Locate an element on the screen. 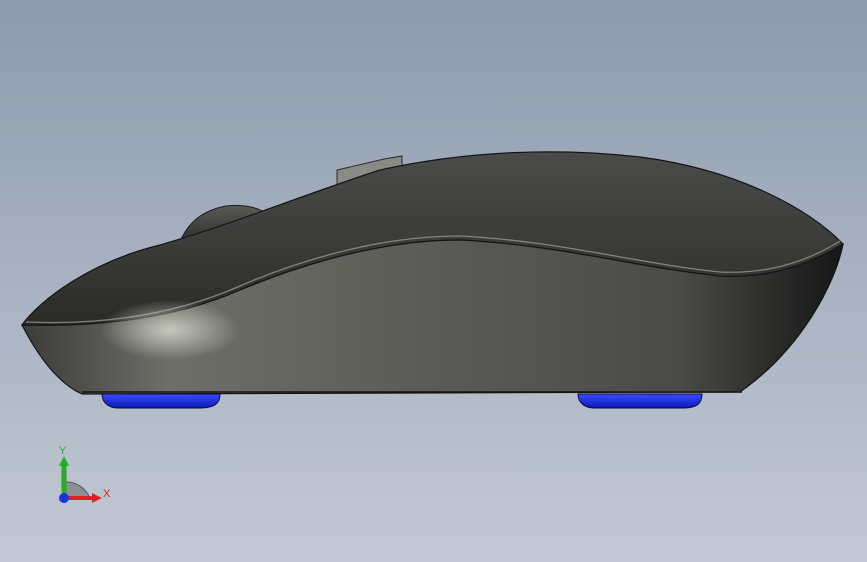 This screenshot has width=867, height=562. rear-foot is located at coordinates (640, 401).